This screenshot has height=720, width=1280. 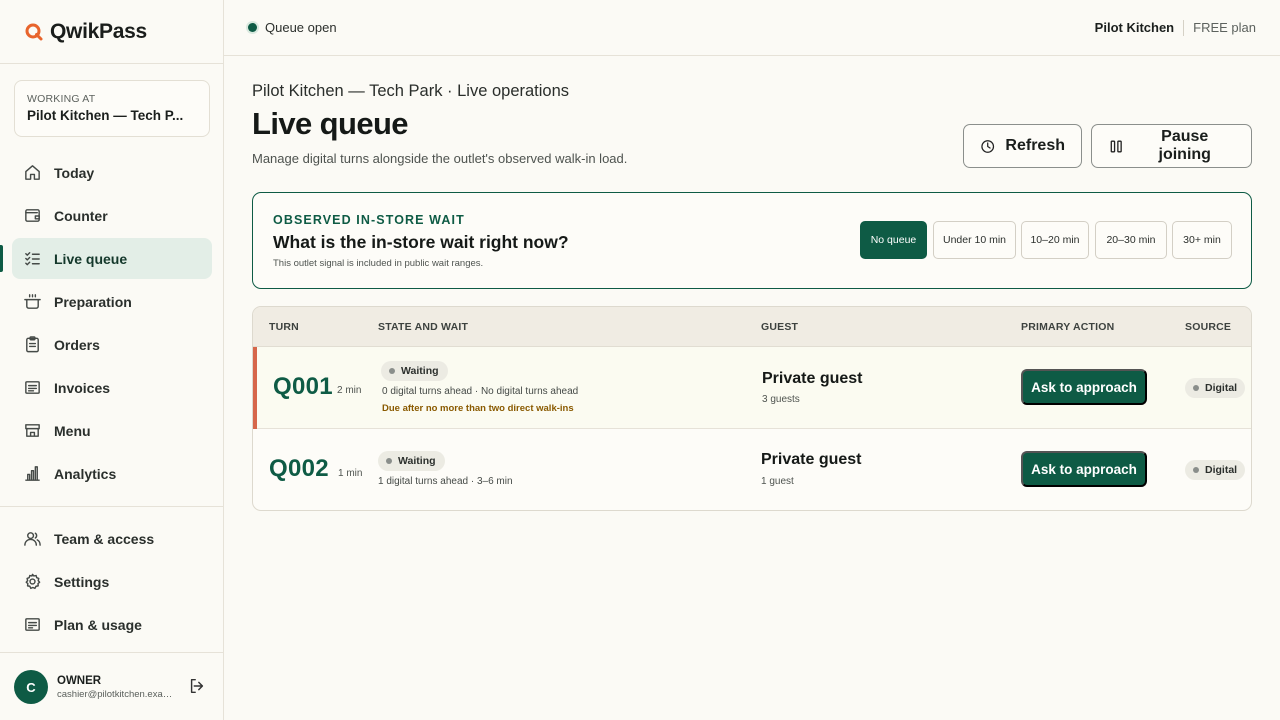 I want to click on receipt-icon, so click(x=32, y=387).